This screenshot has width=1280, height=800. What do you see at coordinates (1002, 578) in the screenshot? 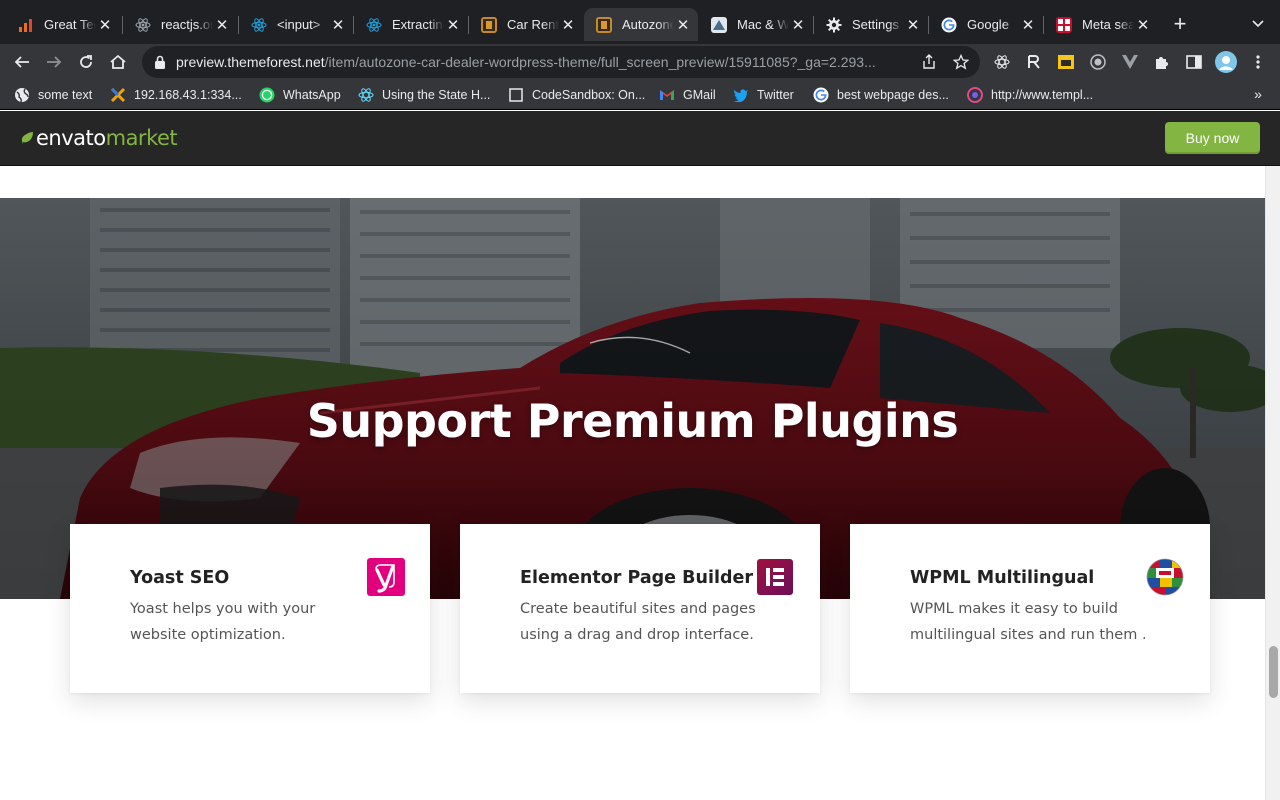
I see `plugin-card-title: WPML Multilingual` at bounding box center [1002, 578].